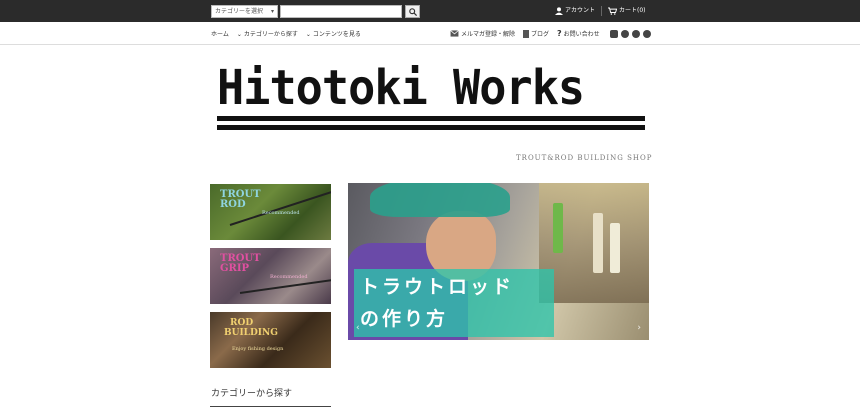  I want to click on banner-trout-rod: TROUT ROD Recommended, so click(270, 212).